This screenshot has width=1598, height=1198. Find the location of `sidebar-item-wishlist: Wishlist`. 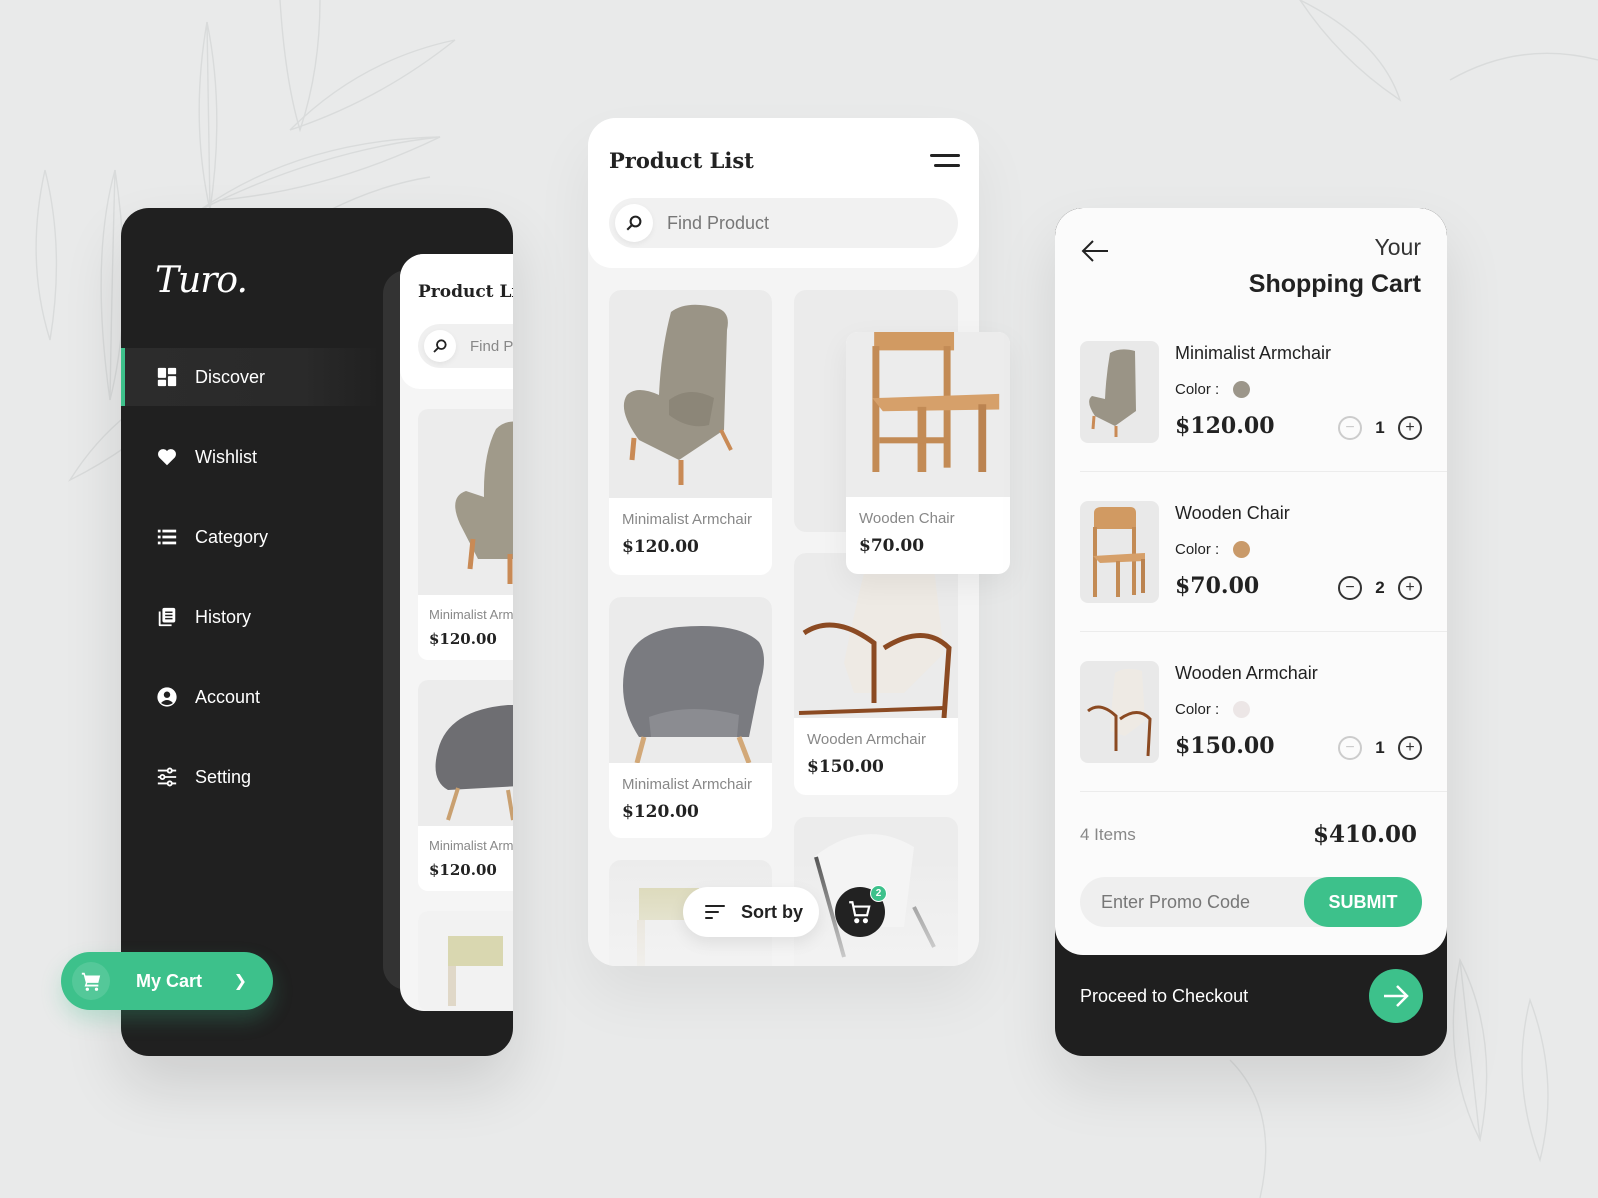

sidebar-item-wishlist: Wishlist is located at coordinates (251, 457).